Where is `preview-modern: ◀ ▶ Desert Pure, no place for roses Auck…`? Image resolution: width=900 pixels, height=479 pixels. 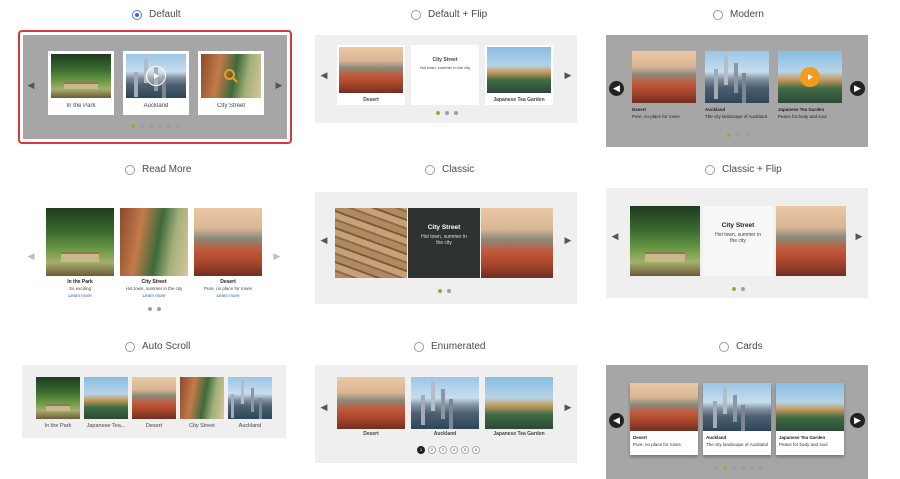
preview-modern: ◀ ▶ Desert Pure, no place for roses Auck… is located at coordinates (737, 91).